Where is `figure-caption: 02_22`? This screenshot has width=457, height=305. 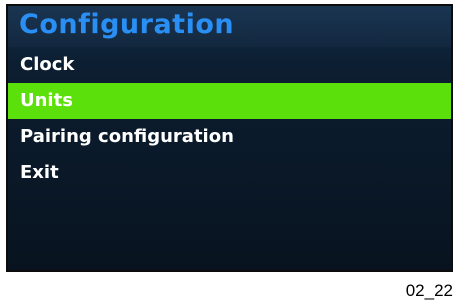 figure-caption: 02_22 is located at coordinates (429, 290).